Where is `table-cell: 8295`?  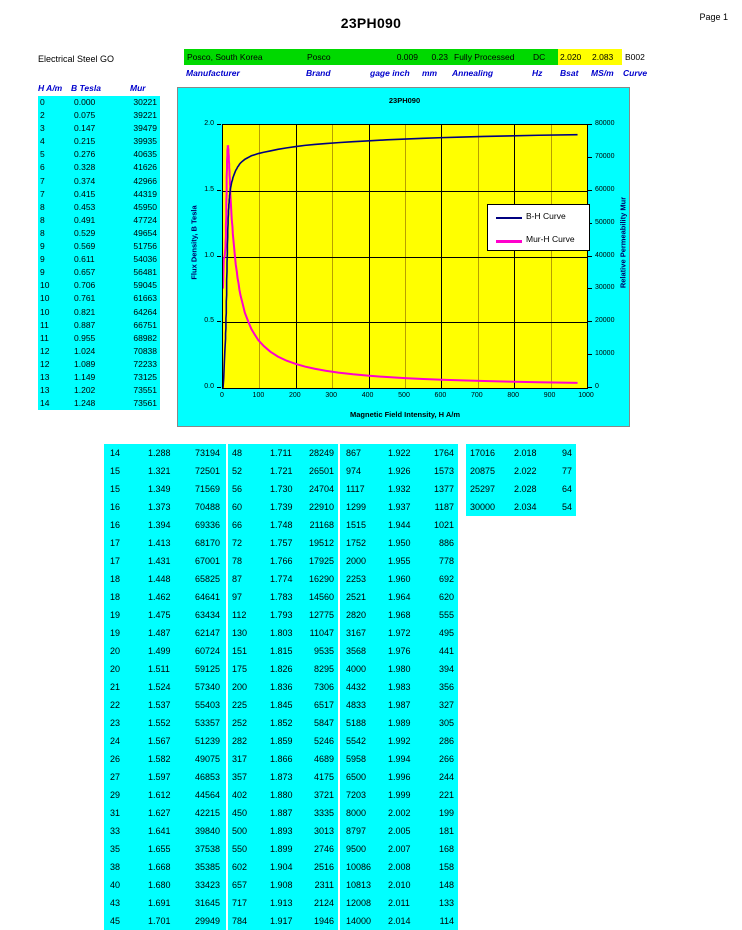 table-cell: 8295 is located at coordinates (323, 669).